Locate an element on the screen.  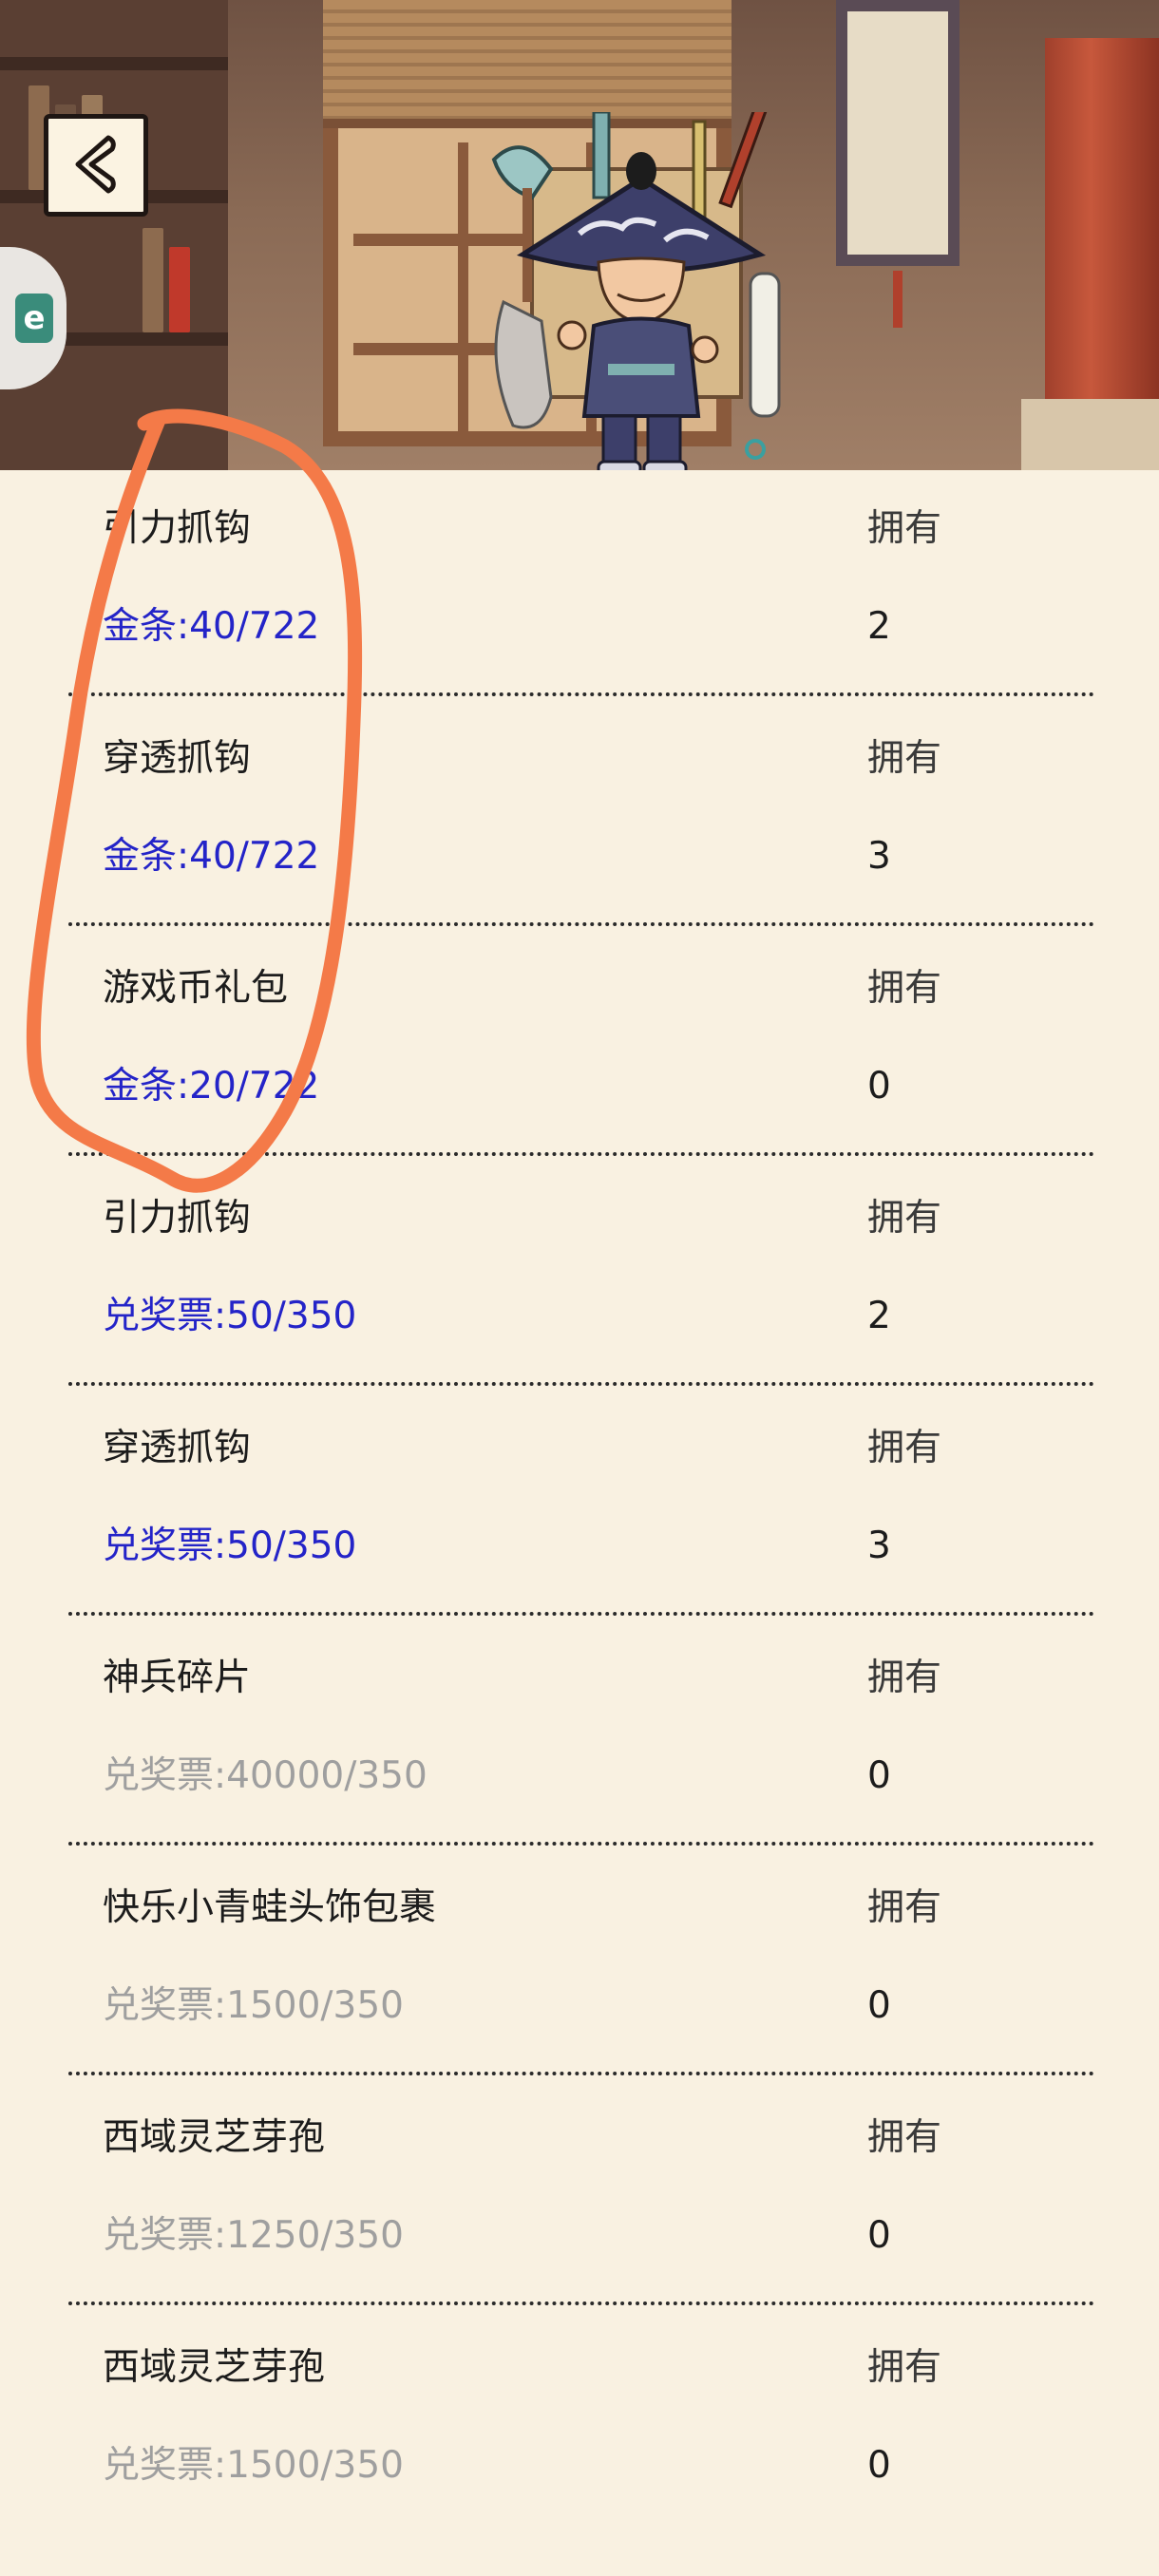
list-item: 西域灵芝芽孢 拥有 兑奖票:1500/350 0 is located at coordinates (579, 2424).